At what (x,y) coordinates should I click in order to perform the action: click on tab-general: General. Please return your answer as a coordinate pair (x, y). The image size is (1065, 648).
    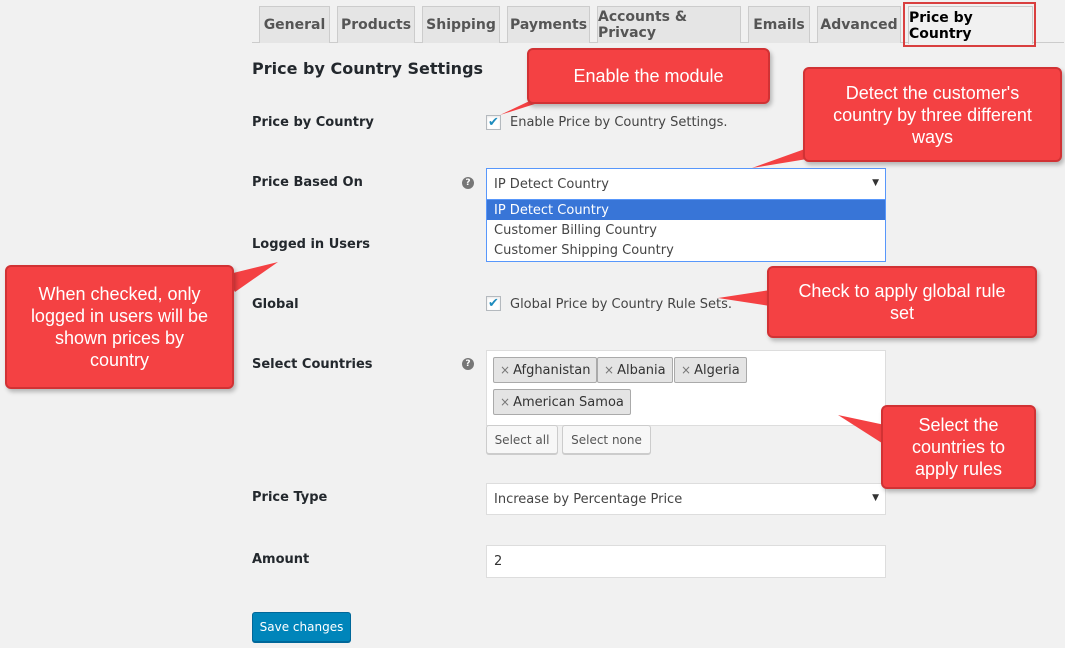
    Looking at the image, I should click on (294, 24).